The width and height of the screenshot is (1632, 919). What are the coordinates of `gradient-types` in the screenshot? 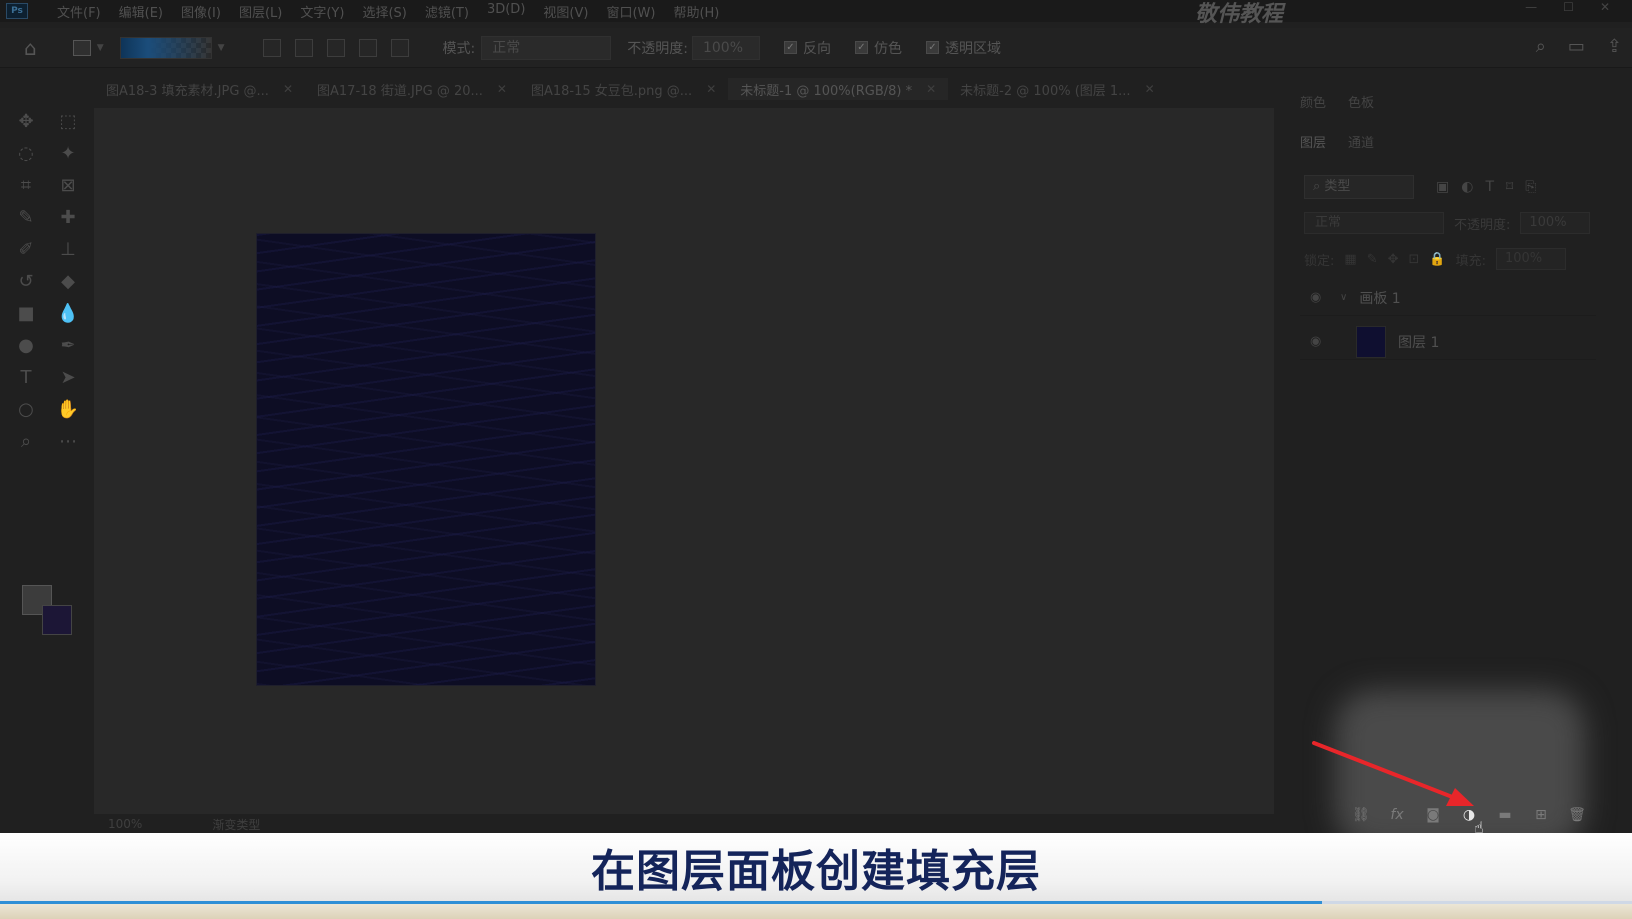 It's located at (335, 47).